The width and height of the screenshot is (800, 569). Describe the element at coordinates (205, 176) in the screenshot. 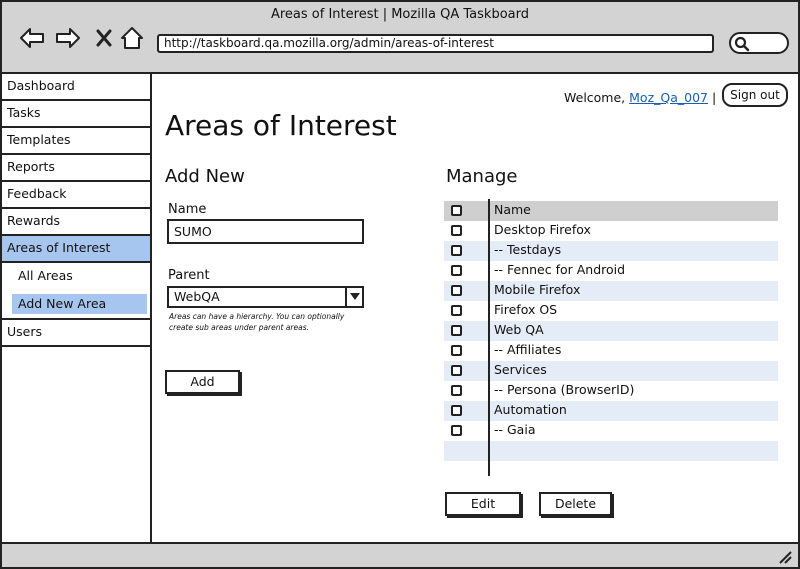

I see `add-new-heading: Add New` at that location.